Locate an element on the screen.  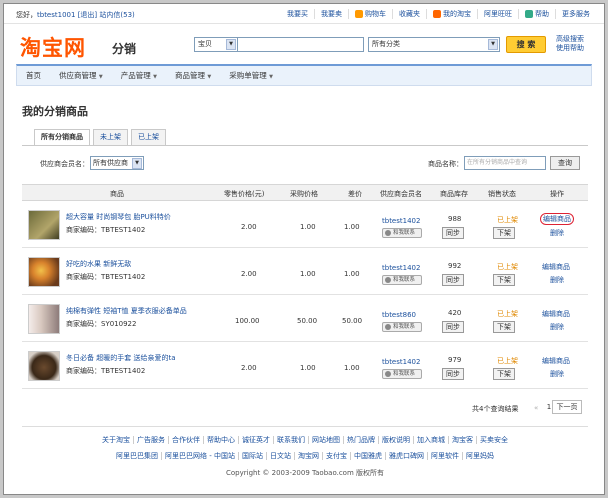
nav-item-product: 产品管理 ▼ is located at coordinates (139, 75).